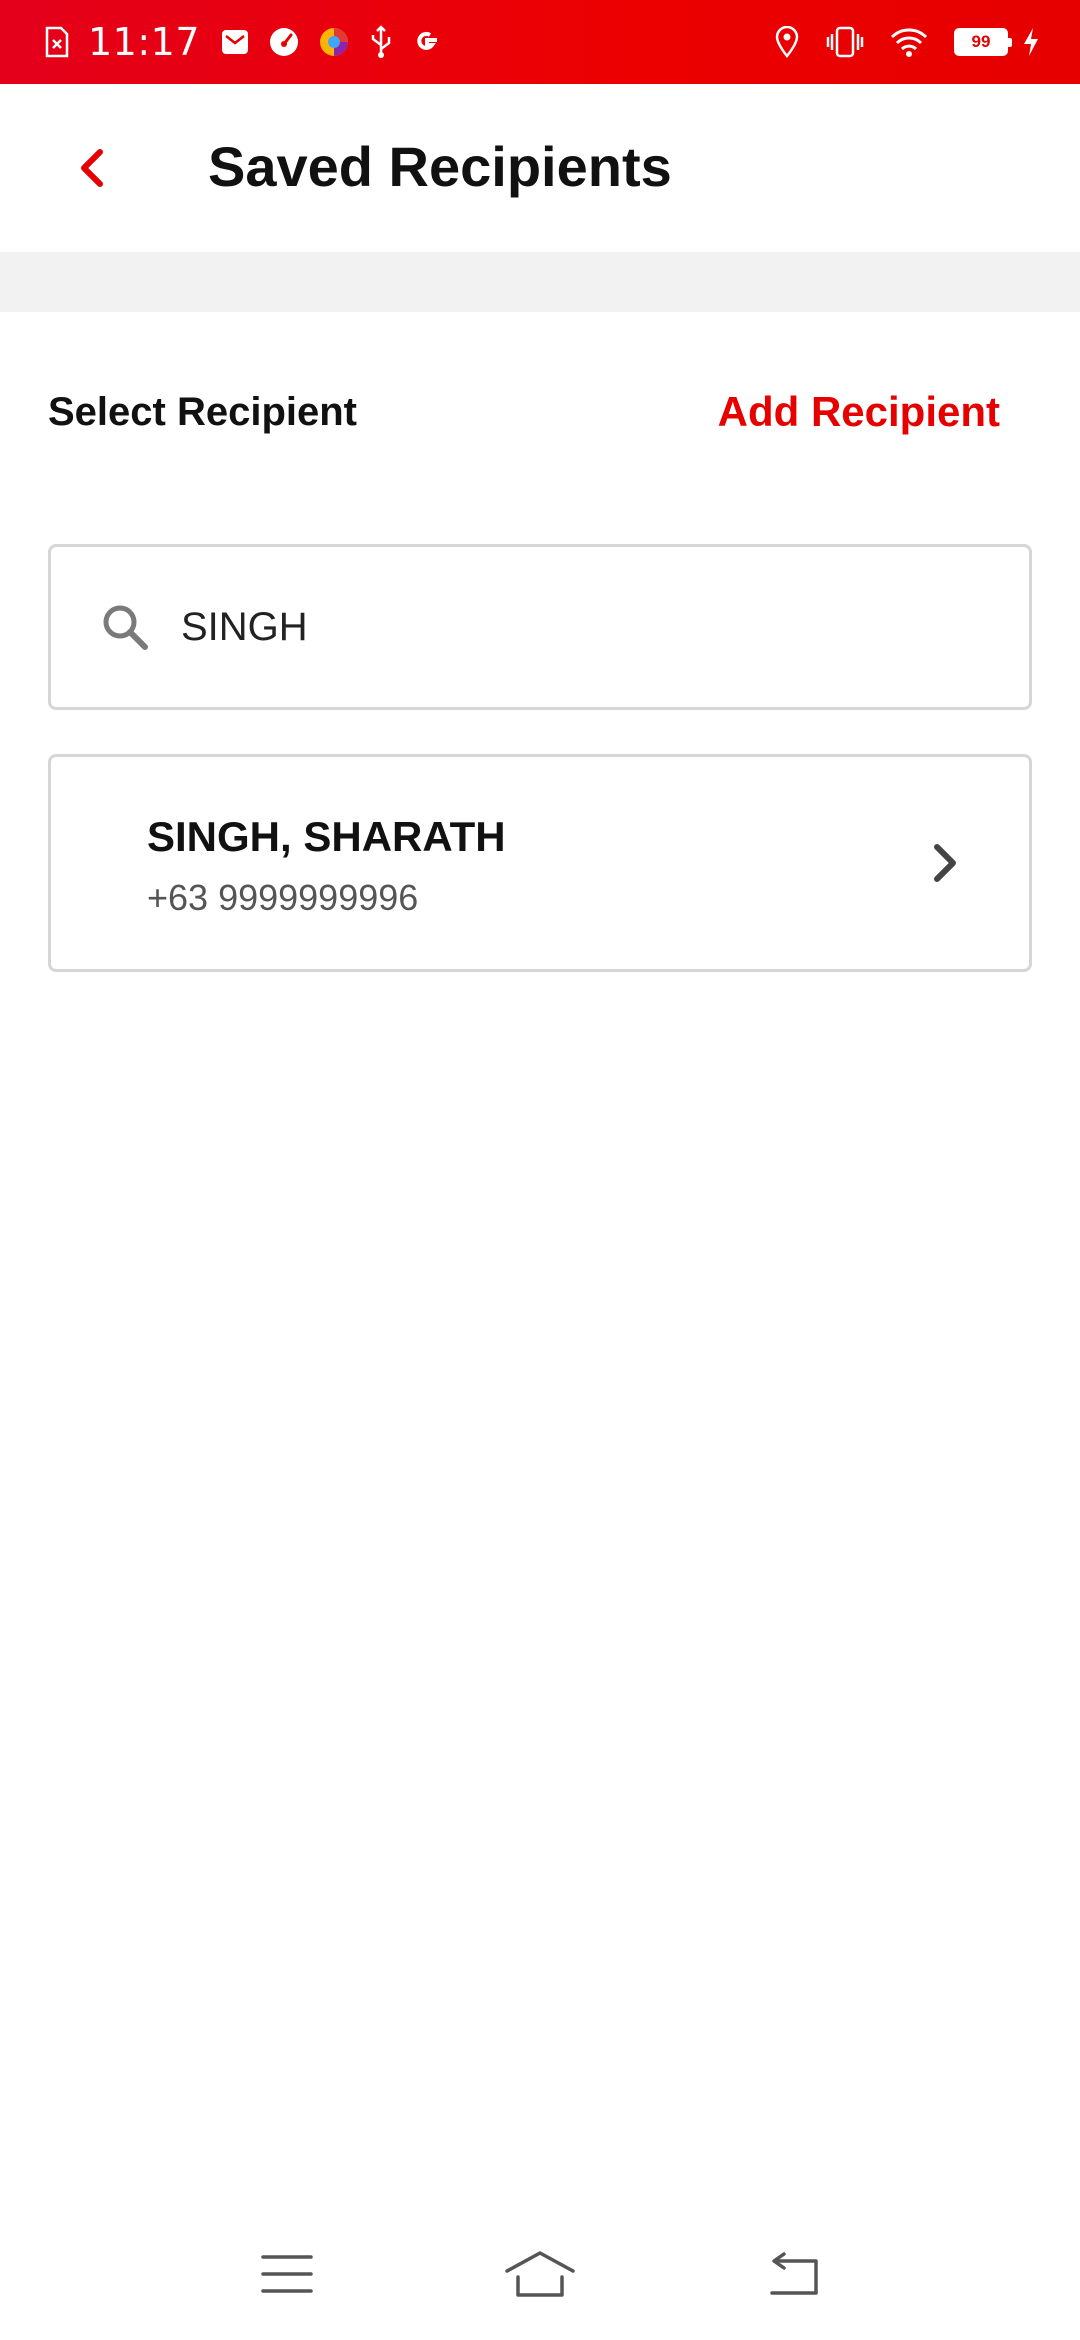 The height and width of the screenshot is (2340, 1080). Describe the element at coordinates (540, 282) in the screenshot. I see `header-divider` at that location.